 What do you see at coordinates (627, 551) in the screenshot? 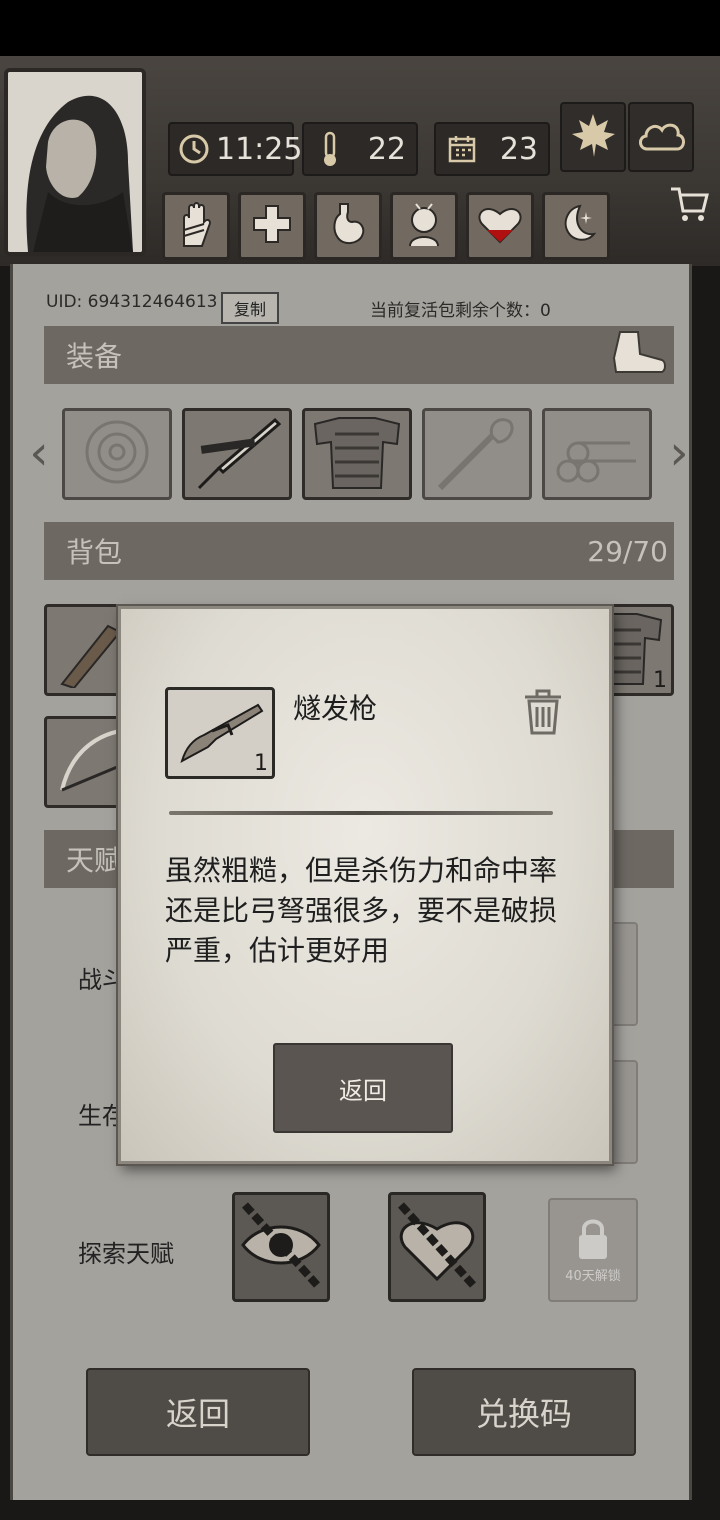
I see `backpack-capacity: 29/70` at bounding box center [627, 551].